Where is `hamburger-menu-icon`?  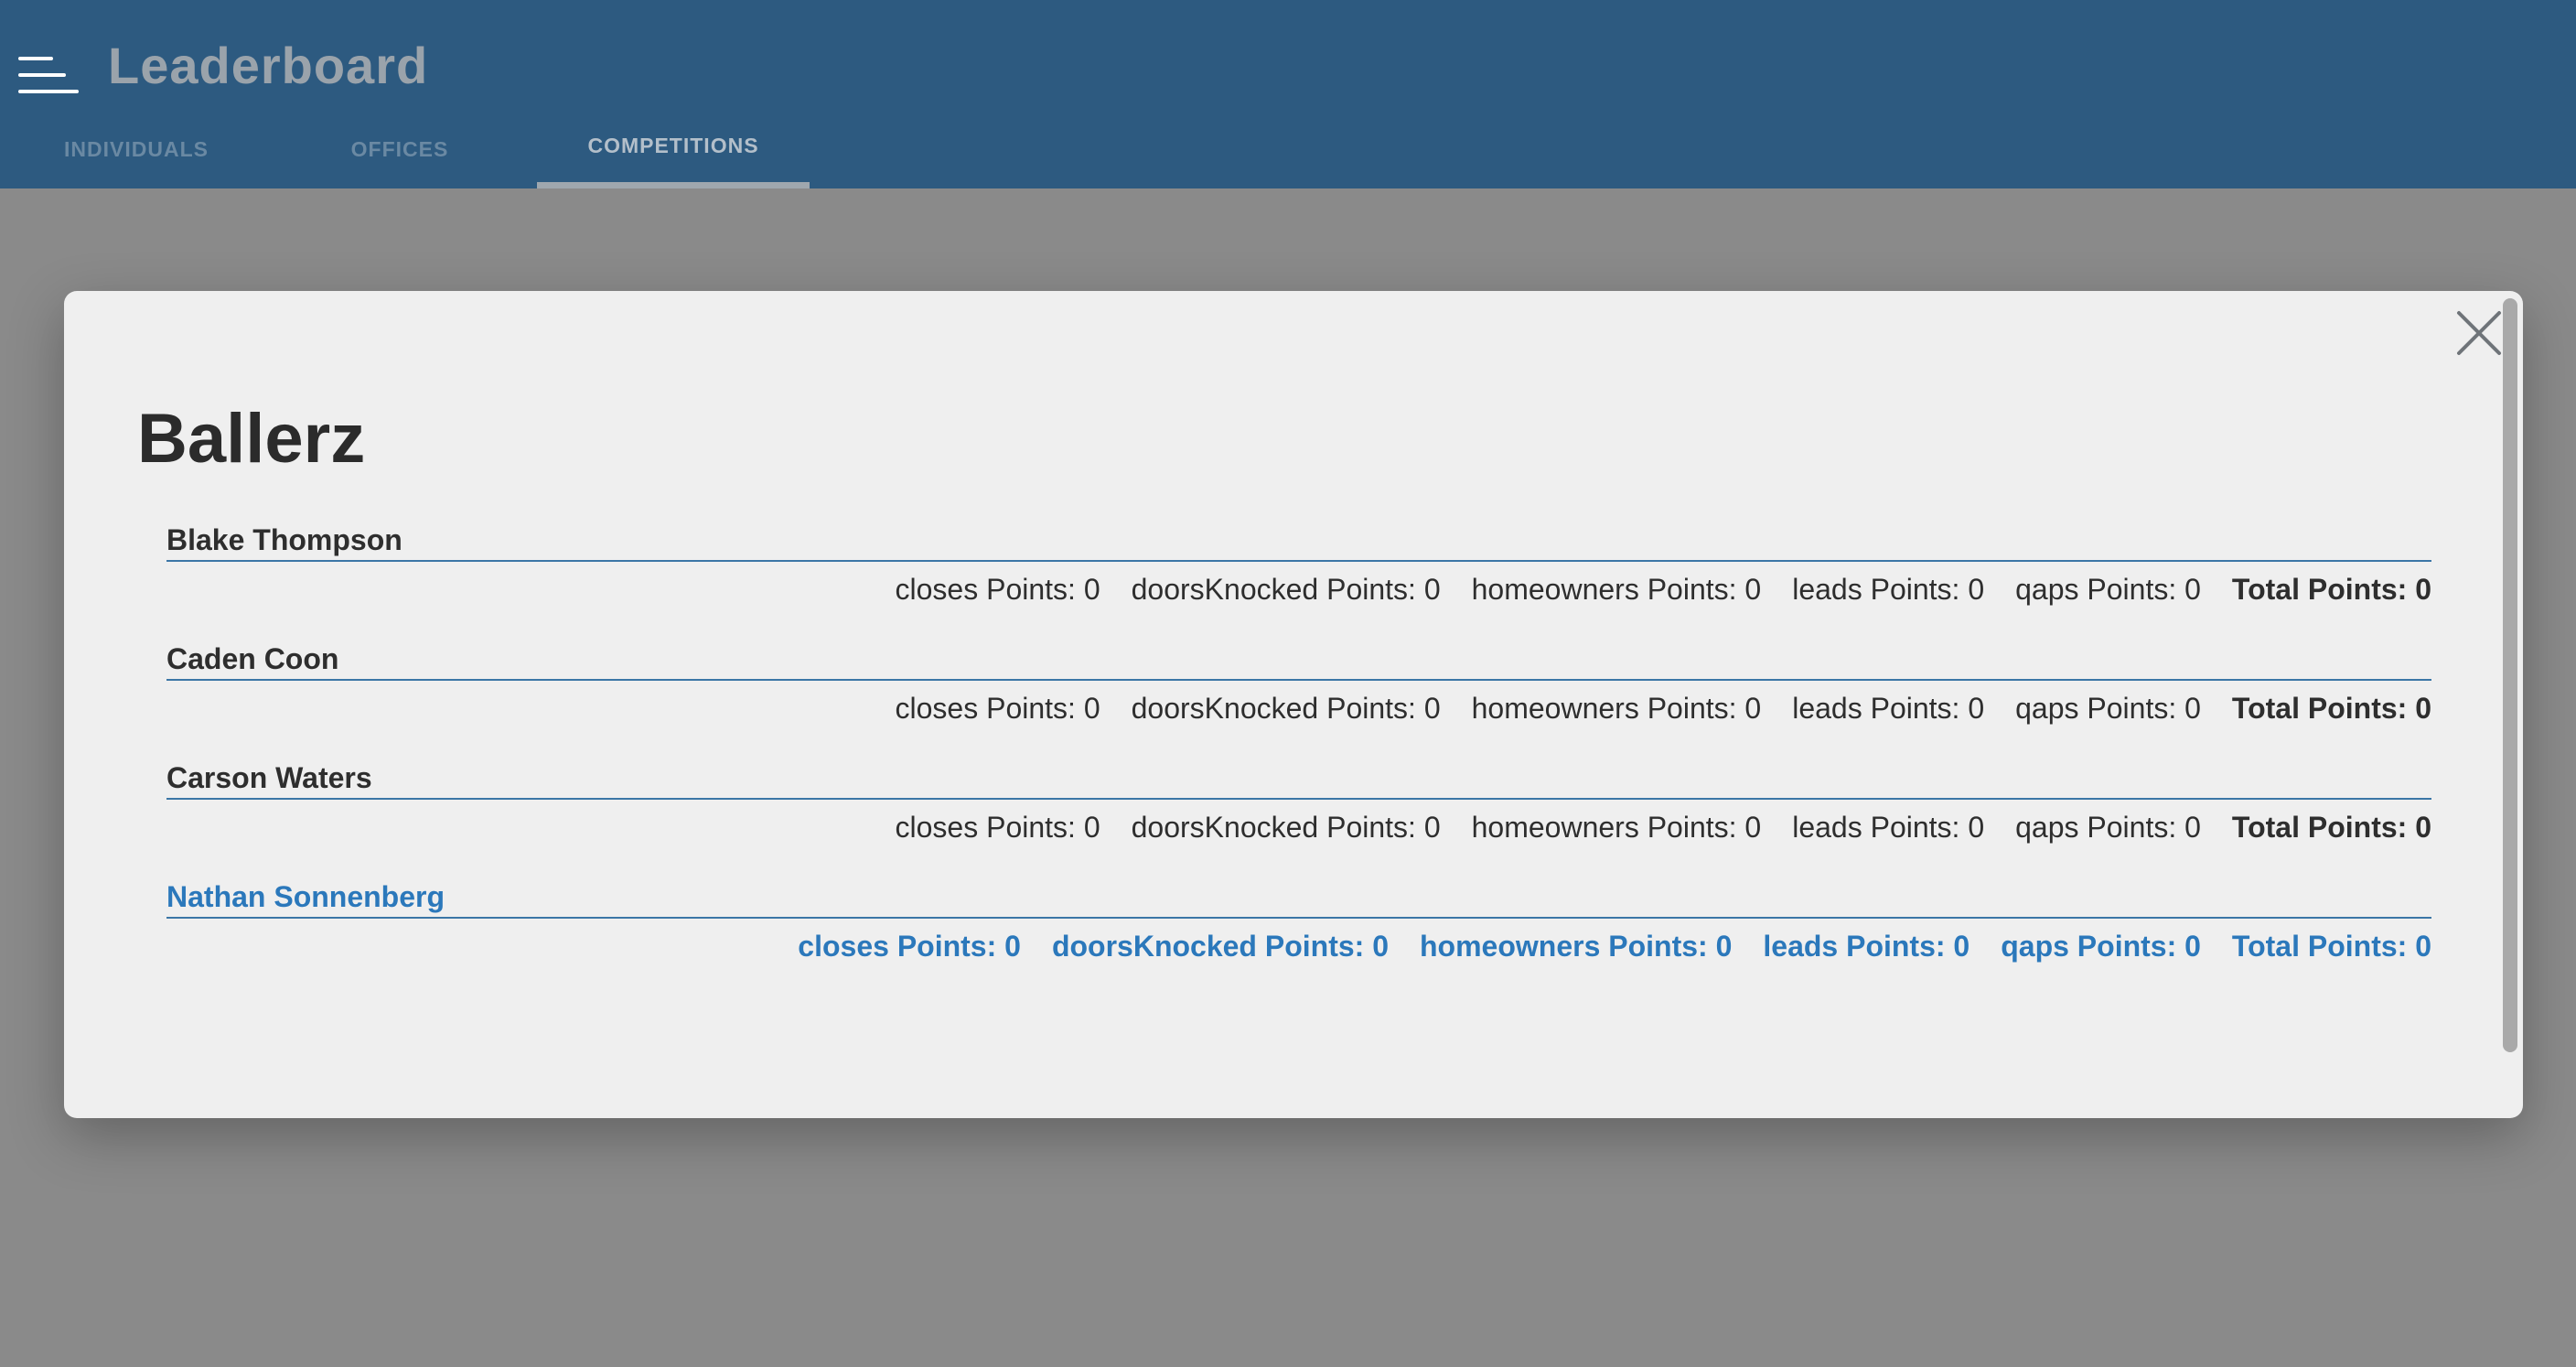 hamburger-menu-icon is located at coordinates (49, 75).